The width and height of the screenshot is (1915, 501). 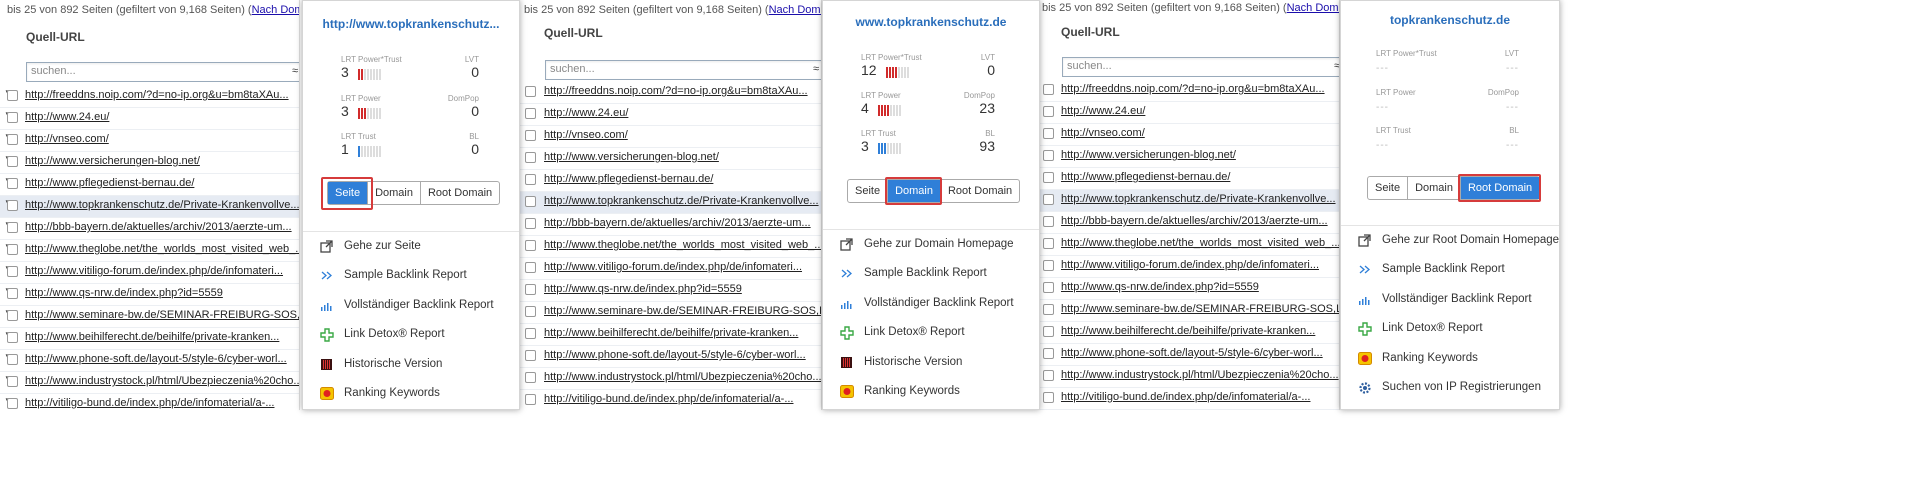 What do you see at coordinates (931, 244) in the screenshot?
I see `go-to-domain-homepage-item: Gehe zur Domain Homepage` at bounding box center [931, 244].